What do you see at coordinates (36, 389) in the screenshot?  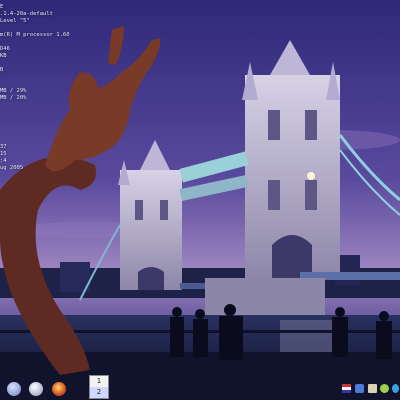 I see `konqueror-icon` at bounding box center [36, 389].